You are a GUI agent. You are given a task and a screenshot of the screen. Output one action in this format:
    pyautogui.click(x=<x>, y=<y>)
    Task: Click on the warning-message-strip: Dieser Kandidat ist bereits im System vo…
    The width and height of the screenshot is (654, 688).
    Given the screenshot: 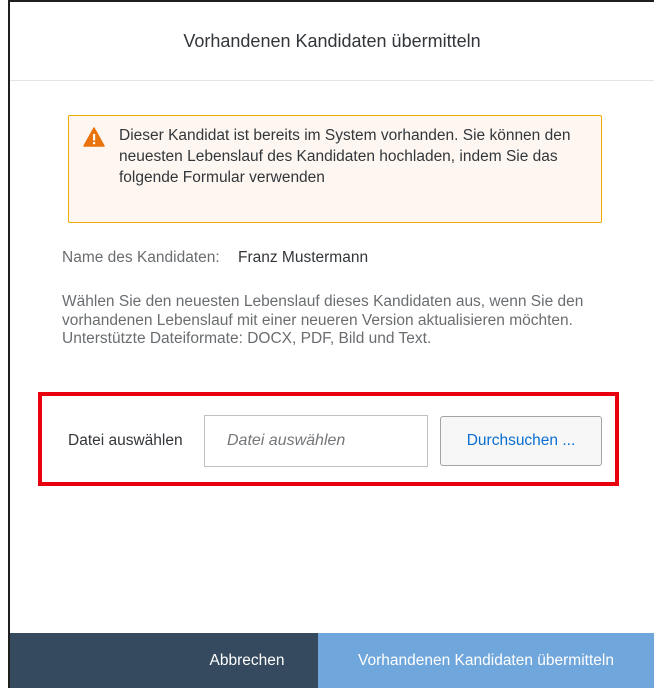 What is the action you would take?
    pyautogui.click(x=335, y=169)
    